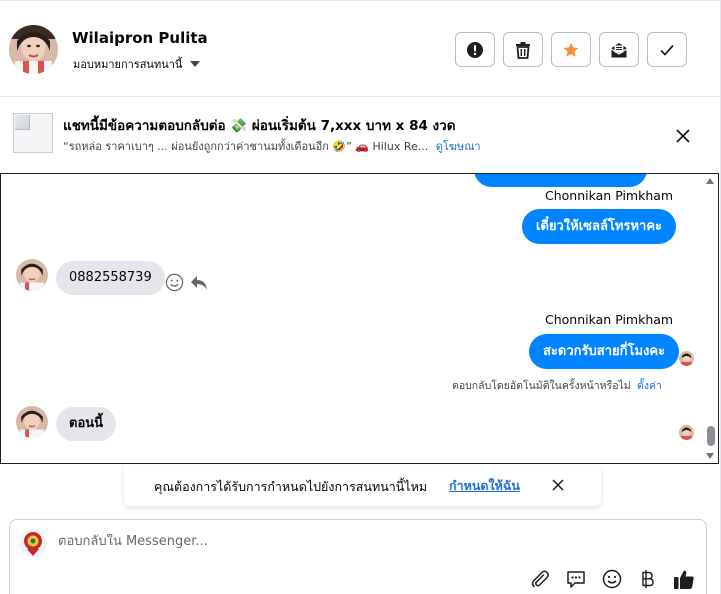  I want to click on smiley-icon, so click(174, 282).